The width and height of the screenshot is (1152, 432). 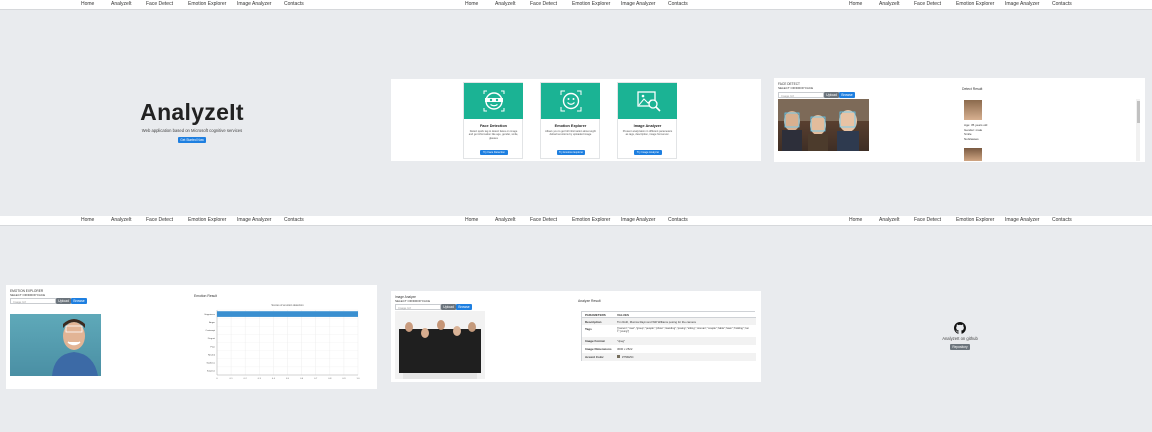 I want to click on face-thumbnail, so click(x=973, y=154).